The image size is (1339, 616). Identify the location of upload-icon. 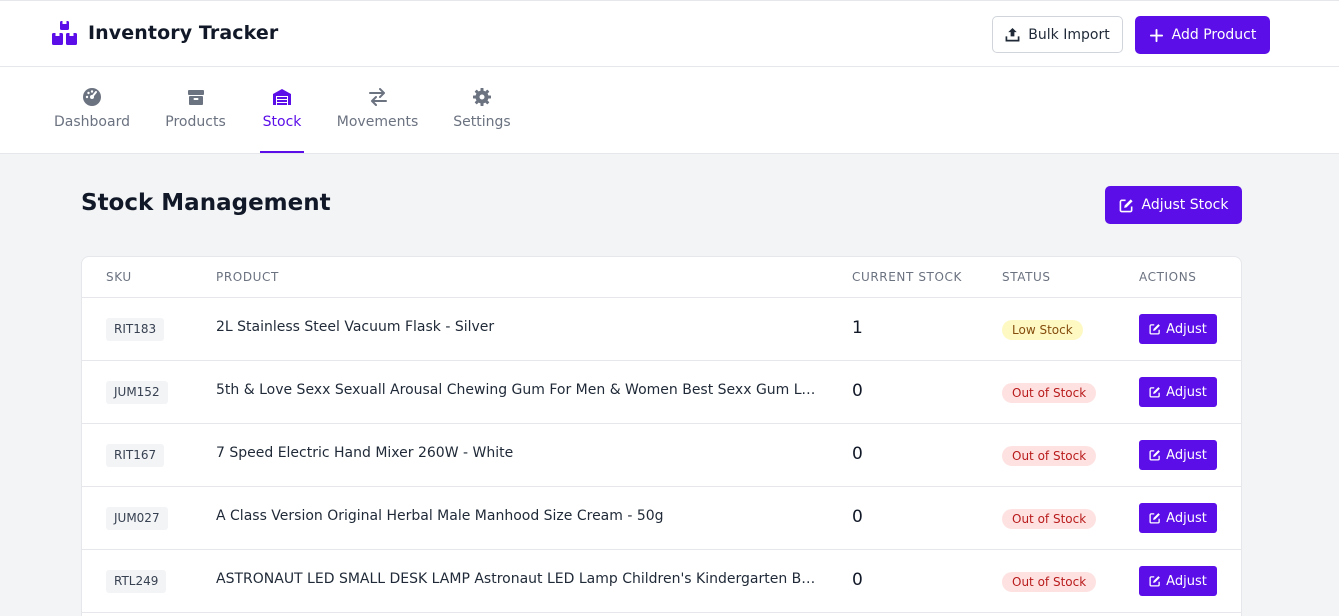
(1012, 34).